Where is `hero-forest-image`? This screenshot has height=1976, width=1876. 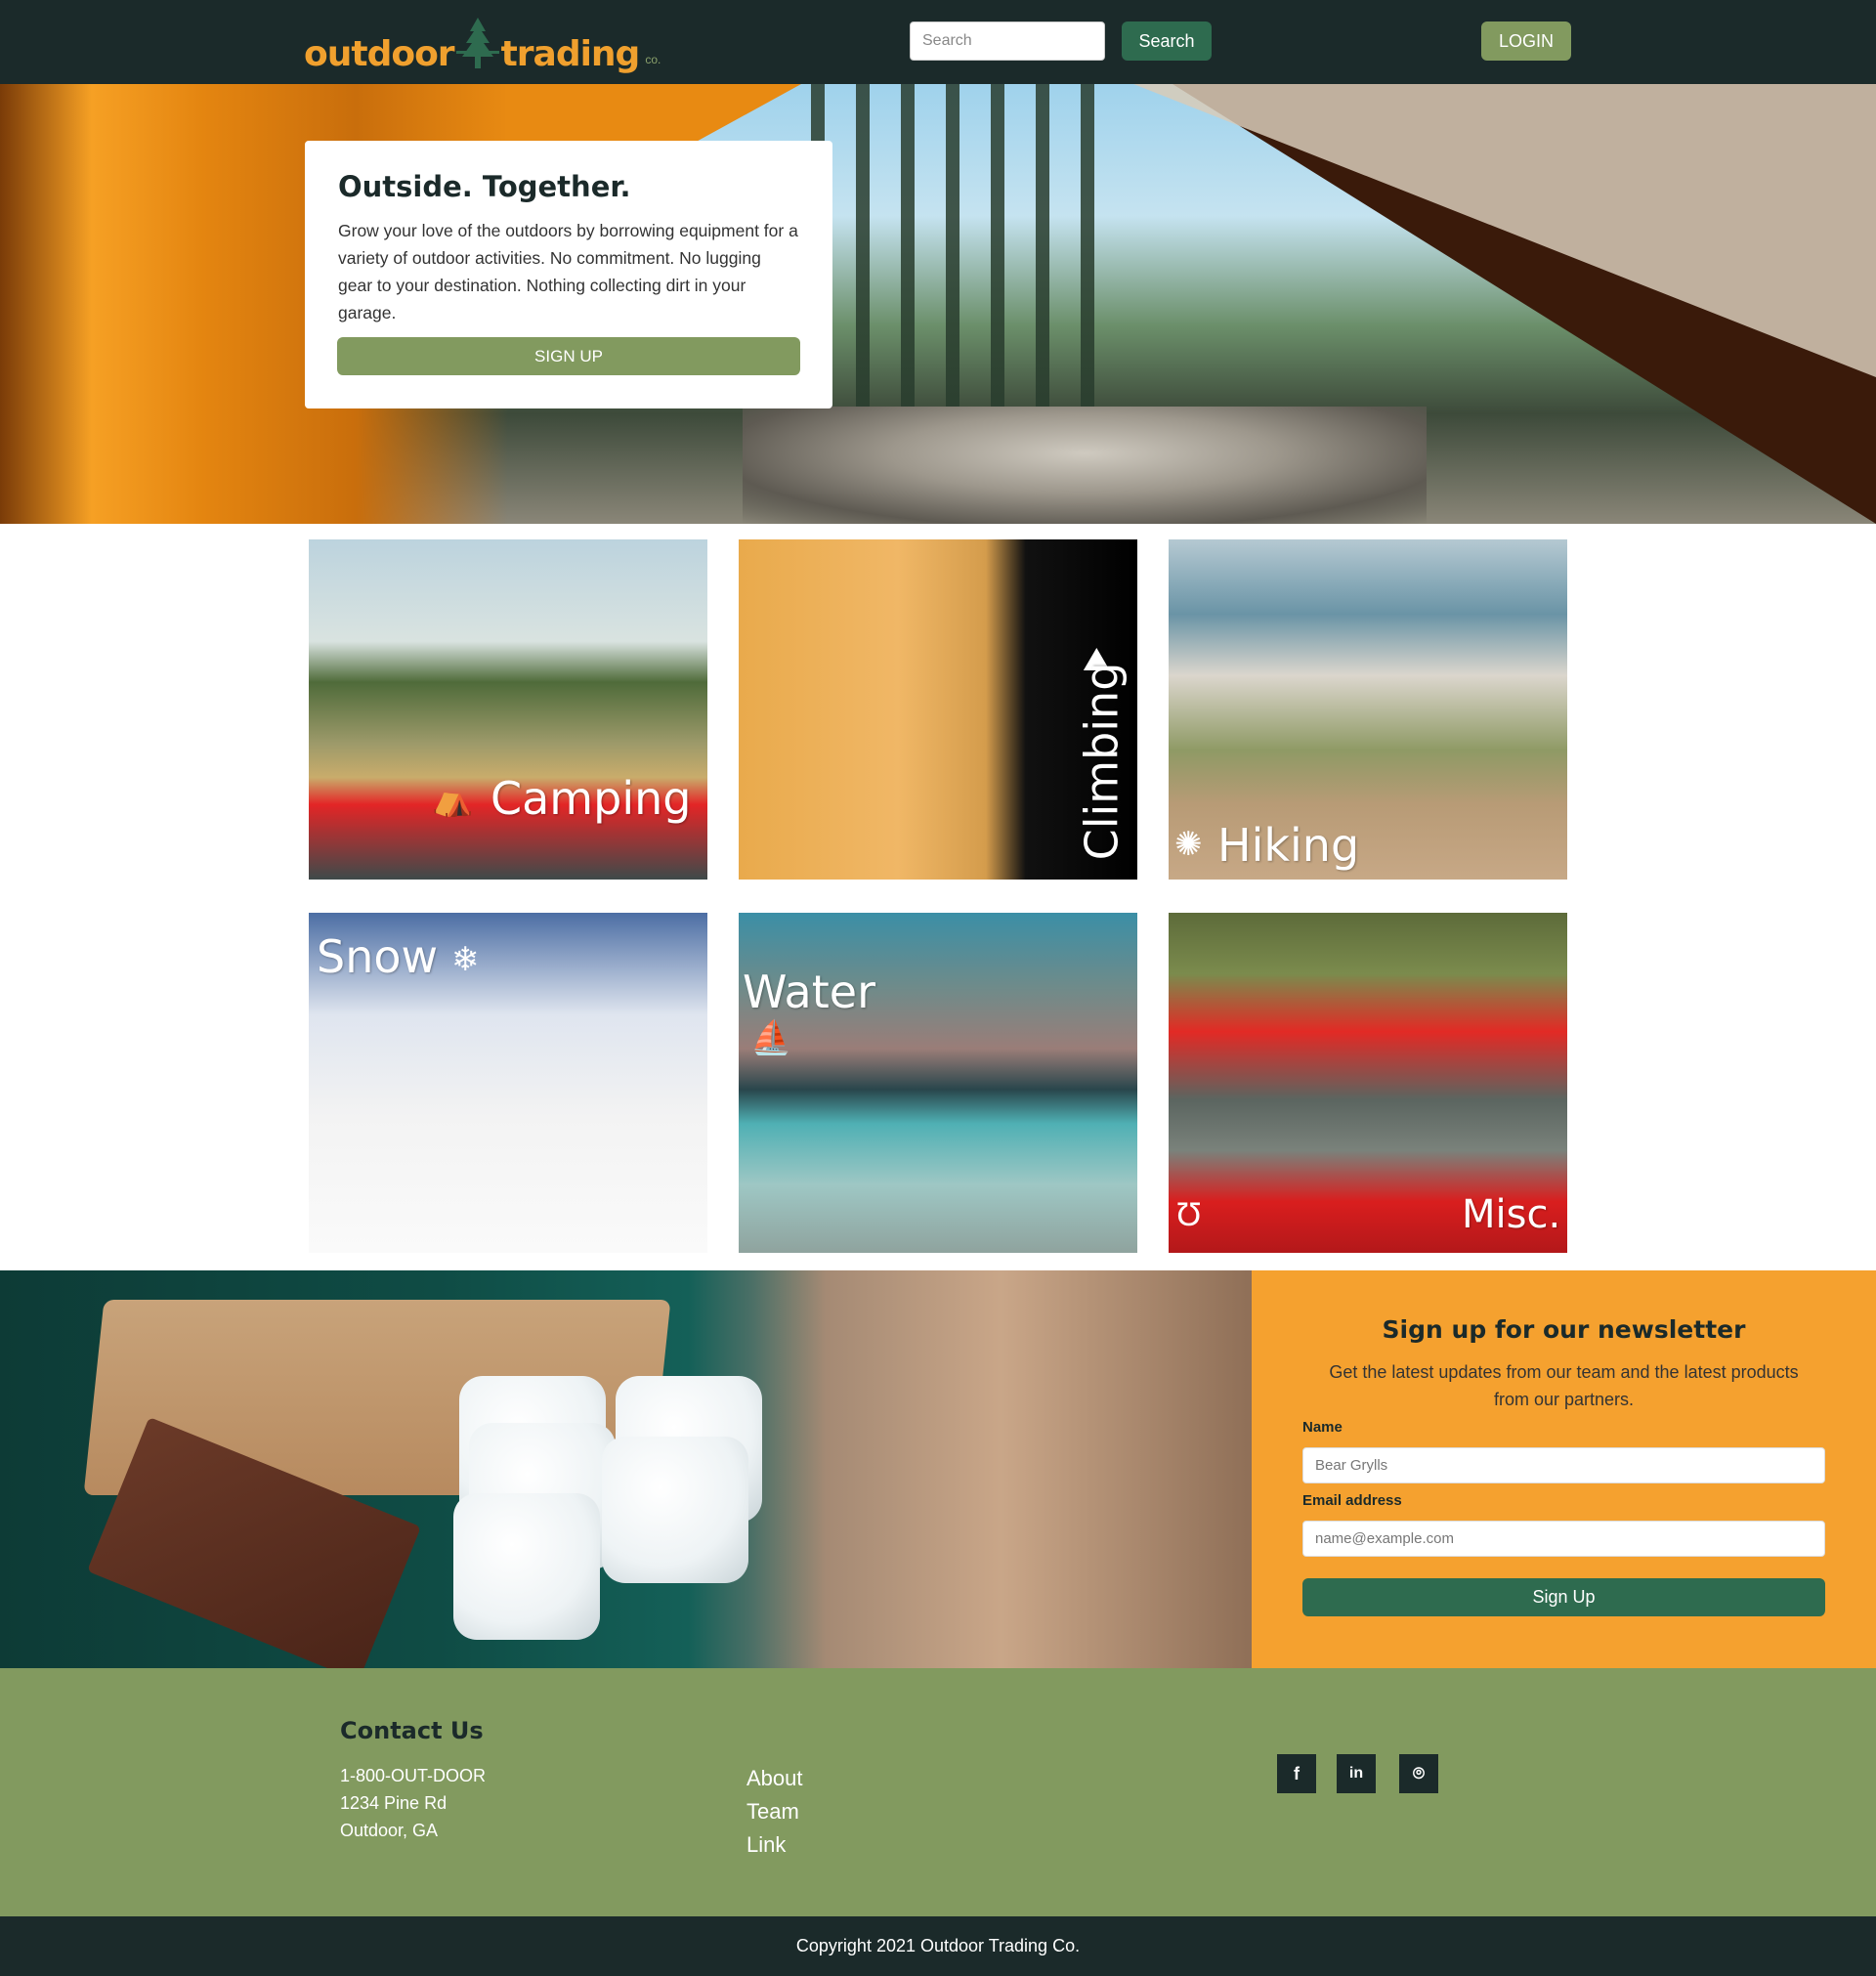
hero-forest-image is located at coordinates (967, 245).